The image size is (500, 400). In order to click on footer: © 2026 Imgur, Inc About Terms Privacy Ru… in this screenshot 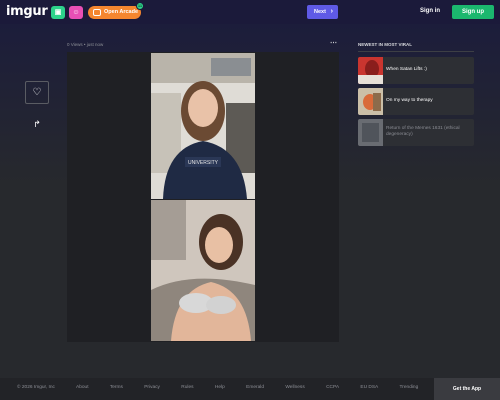, I will do `click(250, 389)`.